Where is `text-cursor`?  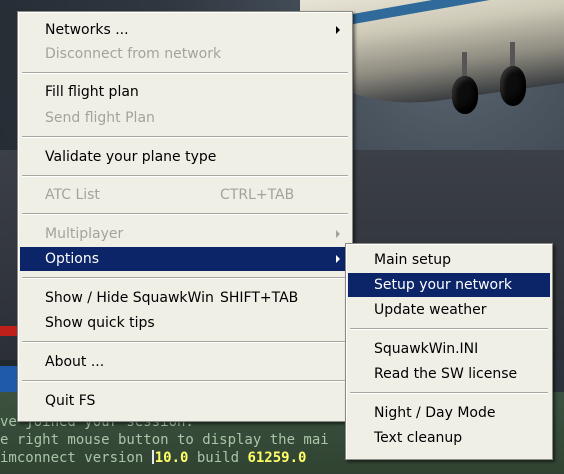 text-cursor is located at coordinates (152, 457).